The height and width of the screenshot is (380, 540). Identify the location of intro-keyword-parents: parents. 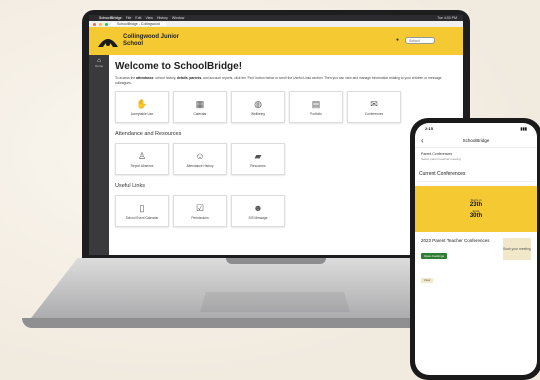
(195, 78).